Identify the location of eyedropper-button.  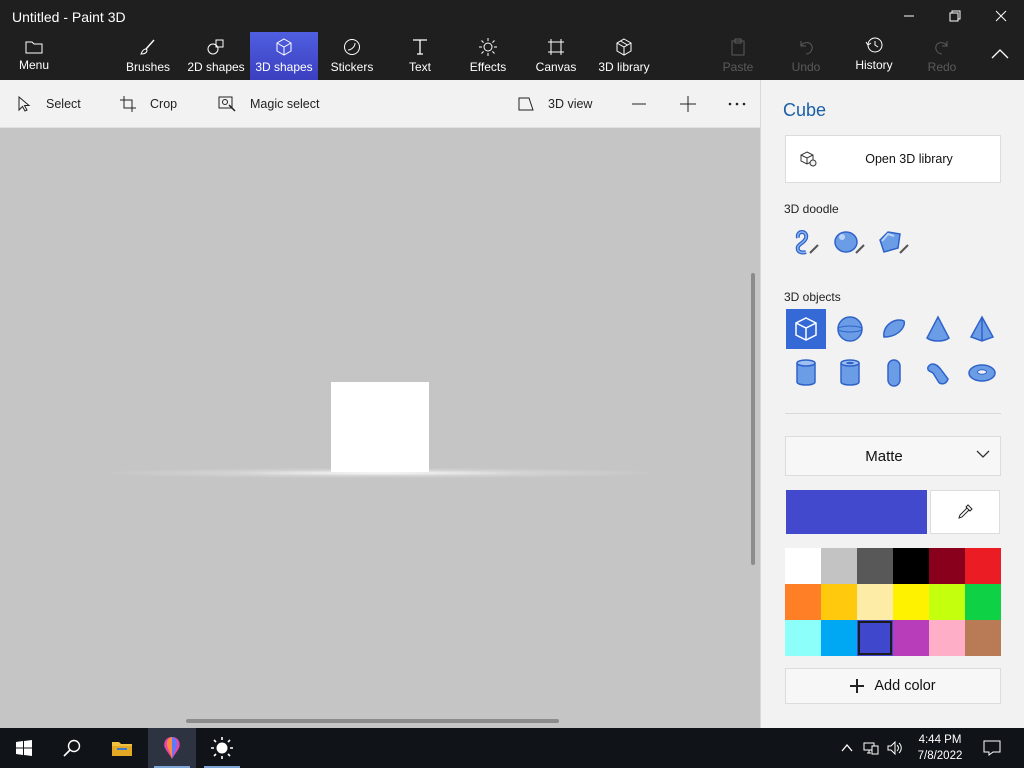
(965, 512).